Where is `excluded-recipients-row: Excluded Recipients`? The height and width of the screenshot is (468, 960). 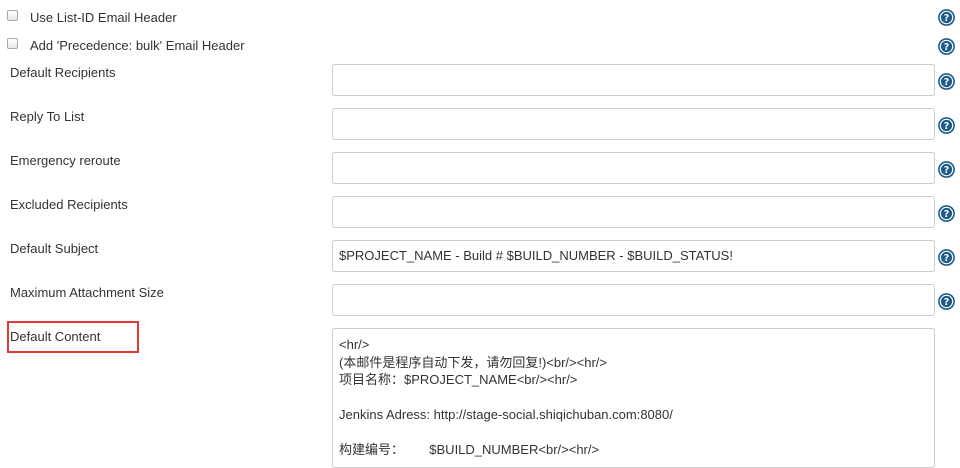 excluded-recipients-row: Excluded Recipients is located at coordinates (480, 212).